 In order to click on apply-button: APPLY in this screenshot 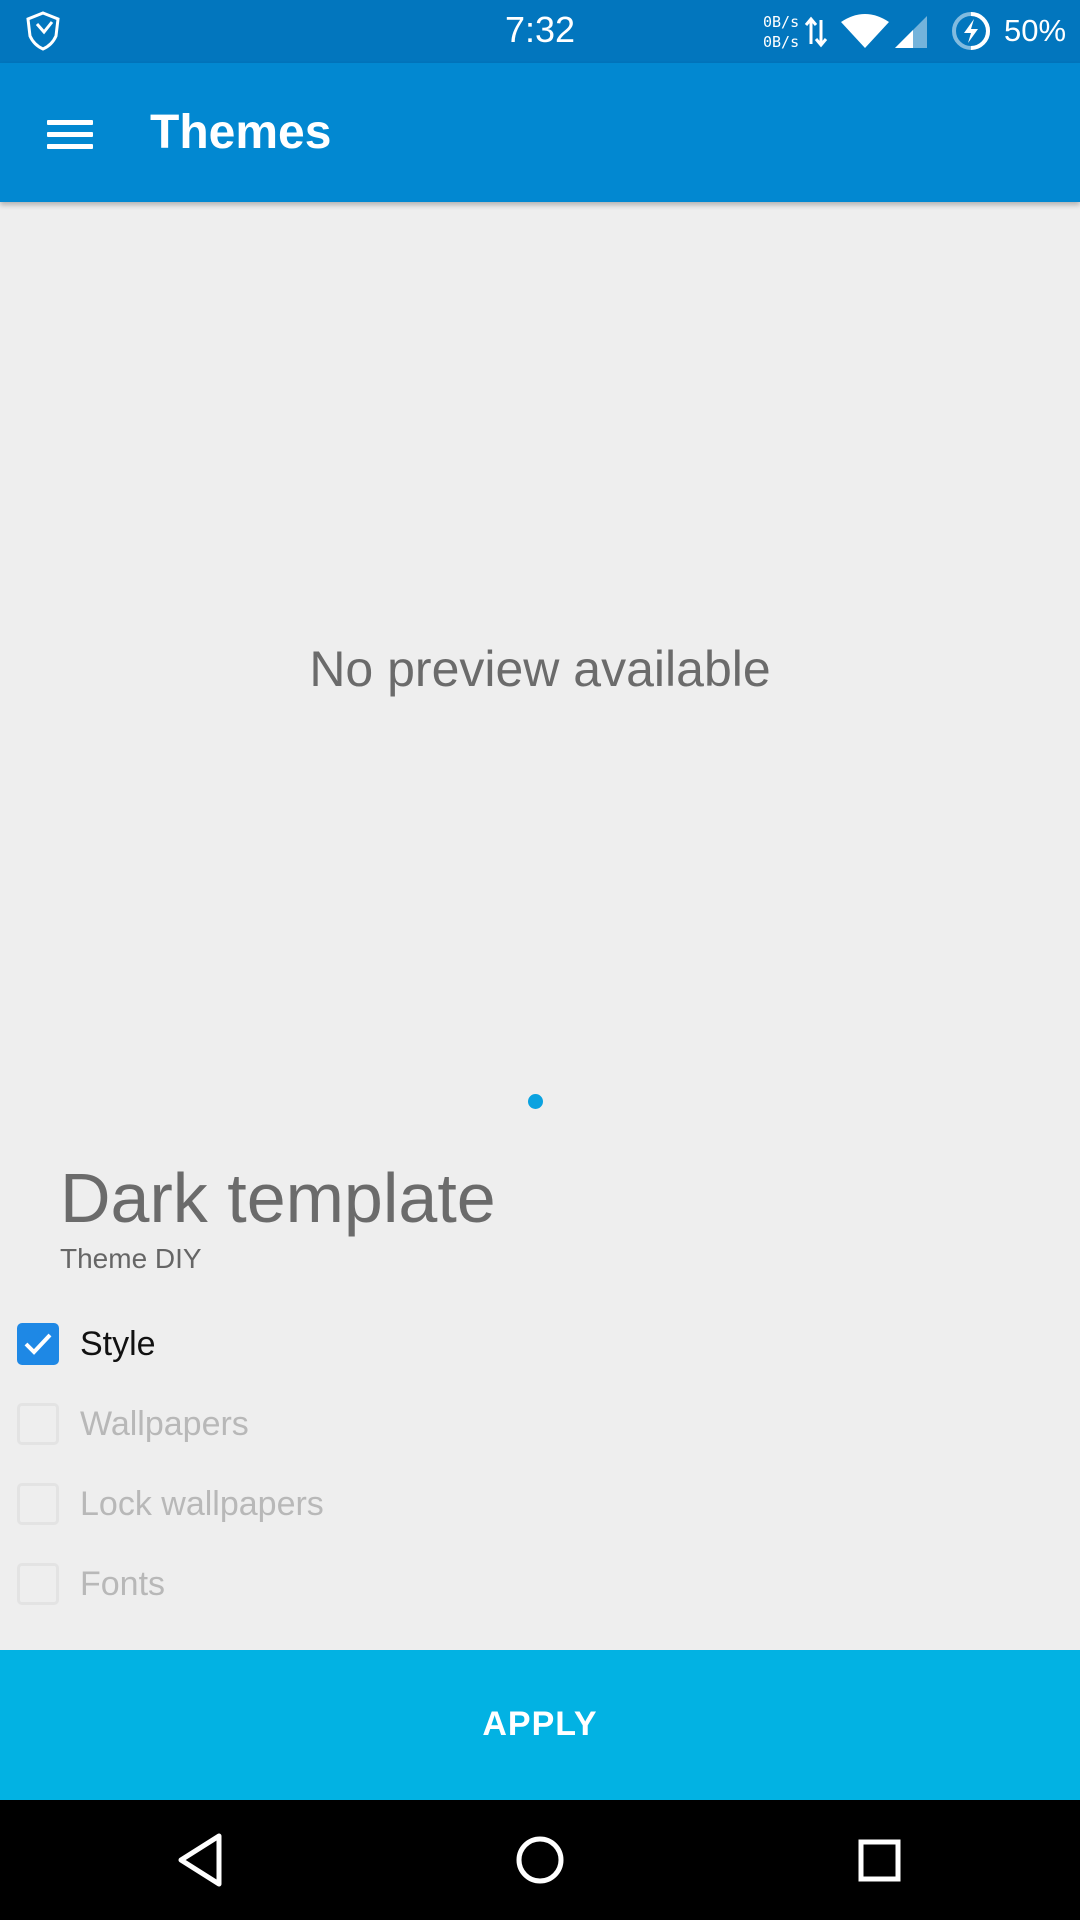, I will do `click(540, 1725)`.